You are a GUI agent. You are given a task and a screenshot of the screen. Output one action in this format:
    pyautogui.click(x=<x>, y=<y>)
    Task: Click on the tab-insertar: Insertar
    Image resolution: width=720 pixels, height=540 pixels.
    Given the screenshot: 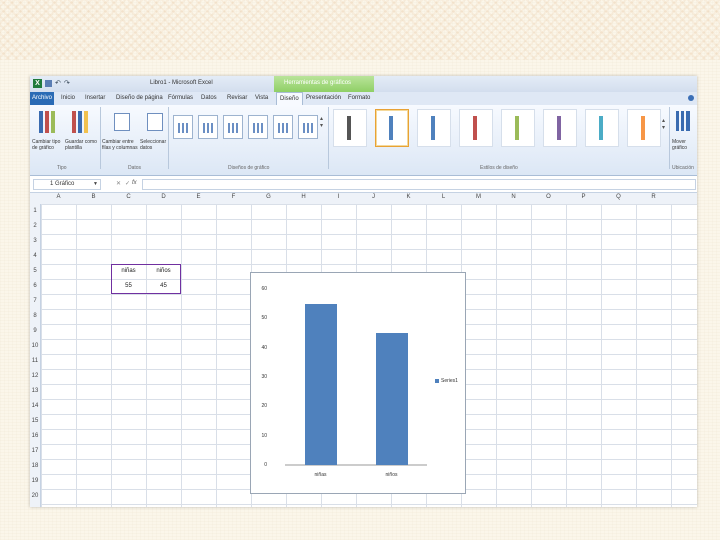 What is the action you would take?
    pyautogui.click(x=95, y=98)
    